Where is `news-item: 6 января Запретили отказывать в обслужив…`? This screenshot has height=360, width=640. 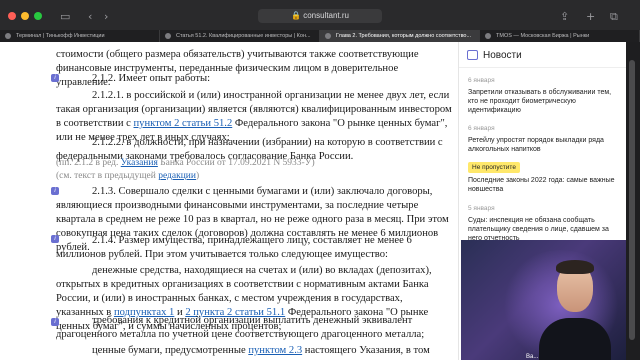
news-item: 6 января Запретили отказывать в обслужив… is located at coordinates (543, 95).